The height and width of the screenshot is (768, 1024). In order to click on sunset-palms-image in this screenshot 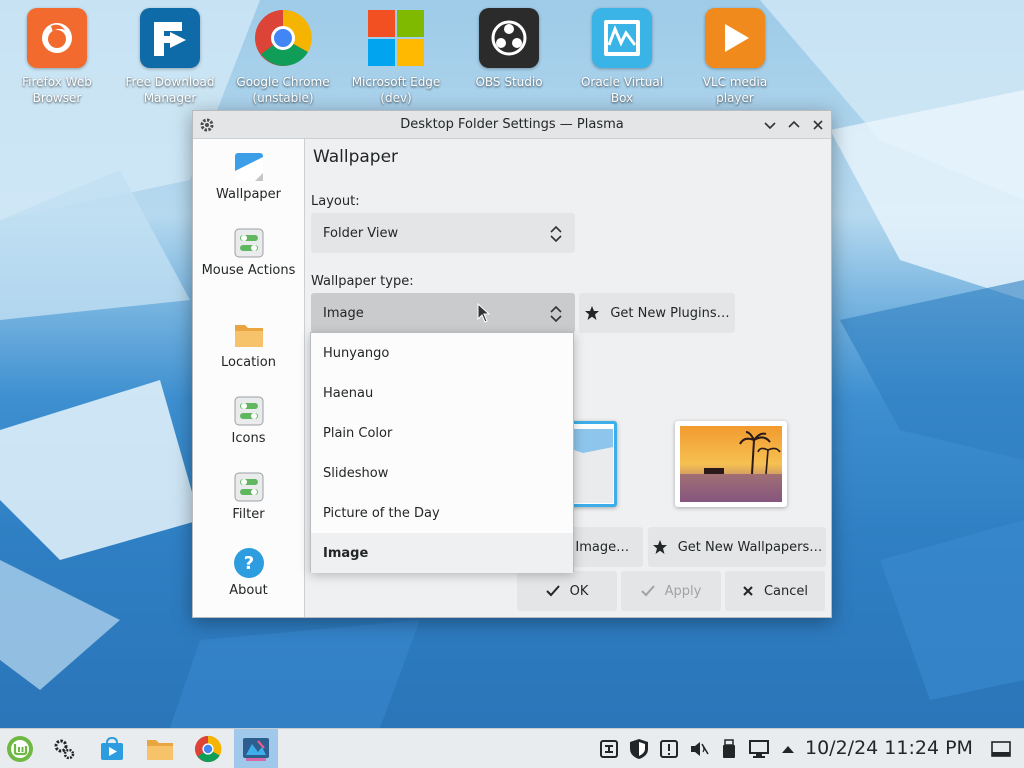, I will do `click(731, 464)`.